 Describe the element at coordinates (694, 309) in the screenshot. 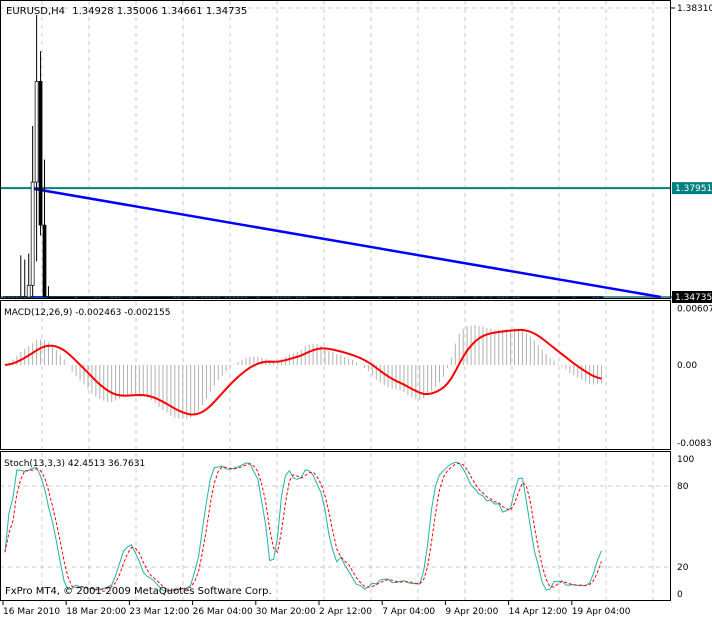

I see `macd-tick-label: 0.00607` at that location.